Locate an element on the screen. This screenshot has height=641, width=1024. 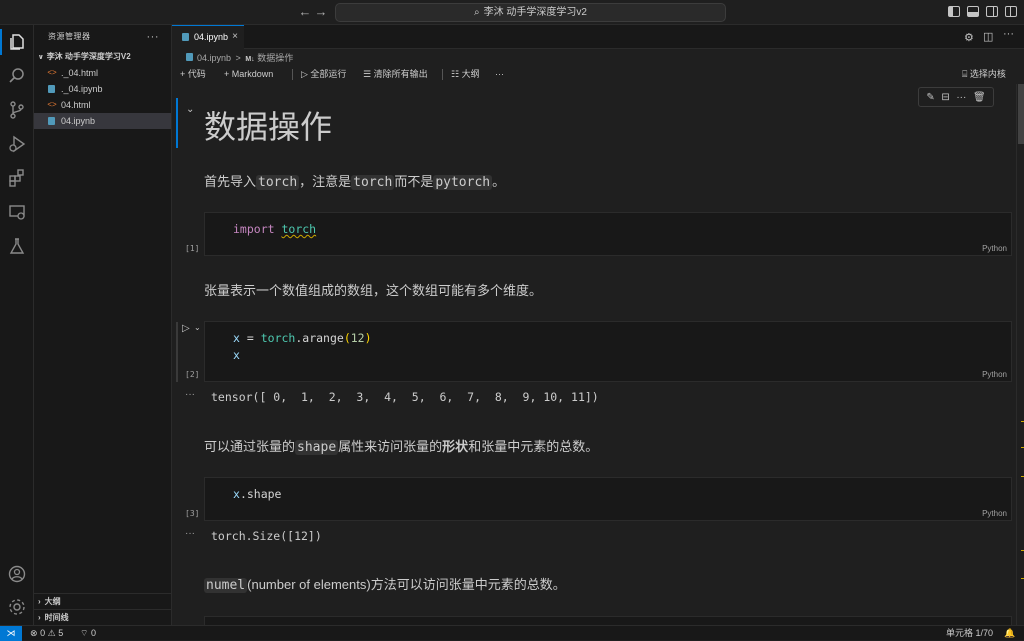
forward-button: → is located at coordinates (321, 12).